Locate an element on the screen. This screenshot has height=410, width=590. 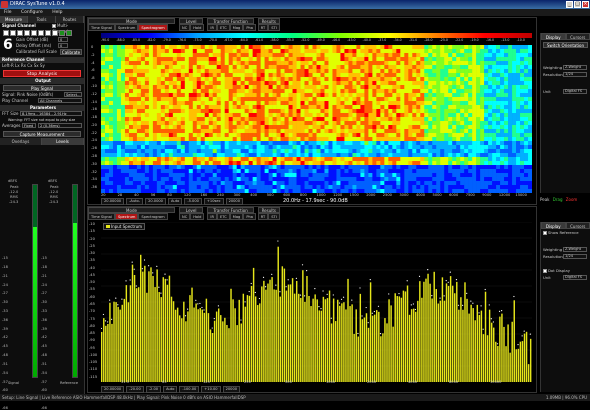
stop-analysis-button: Stop Analysis is located at coordinates (42, 73).